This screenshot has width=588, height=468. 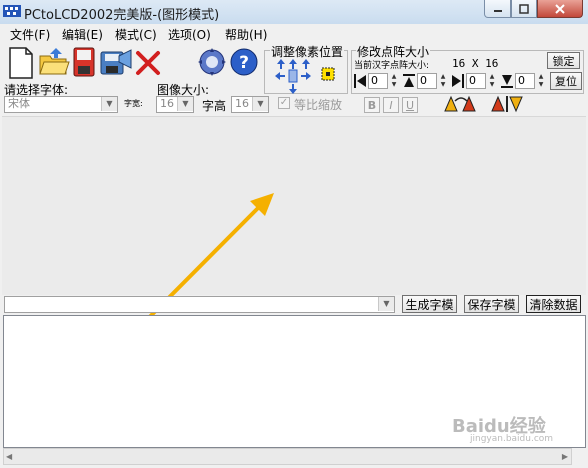 I want to click on open-folder-icon, so click(x=54, y=62).